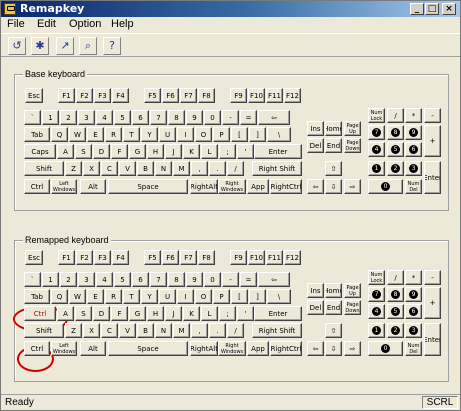  What do you see at coordinates (109, 330) in the screenshot?
I see `remapped-key-c: C` at bounding box center [109, 330].